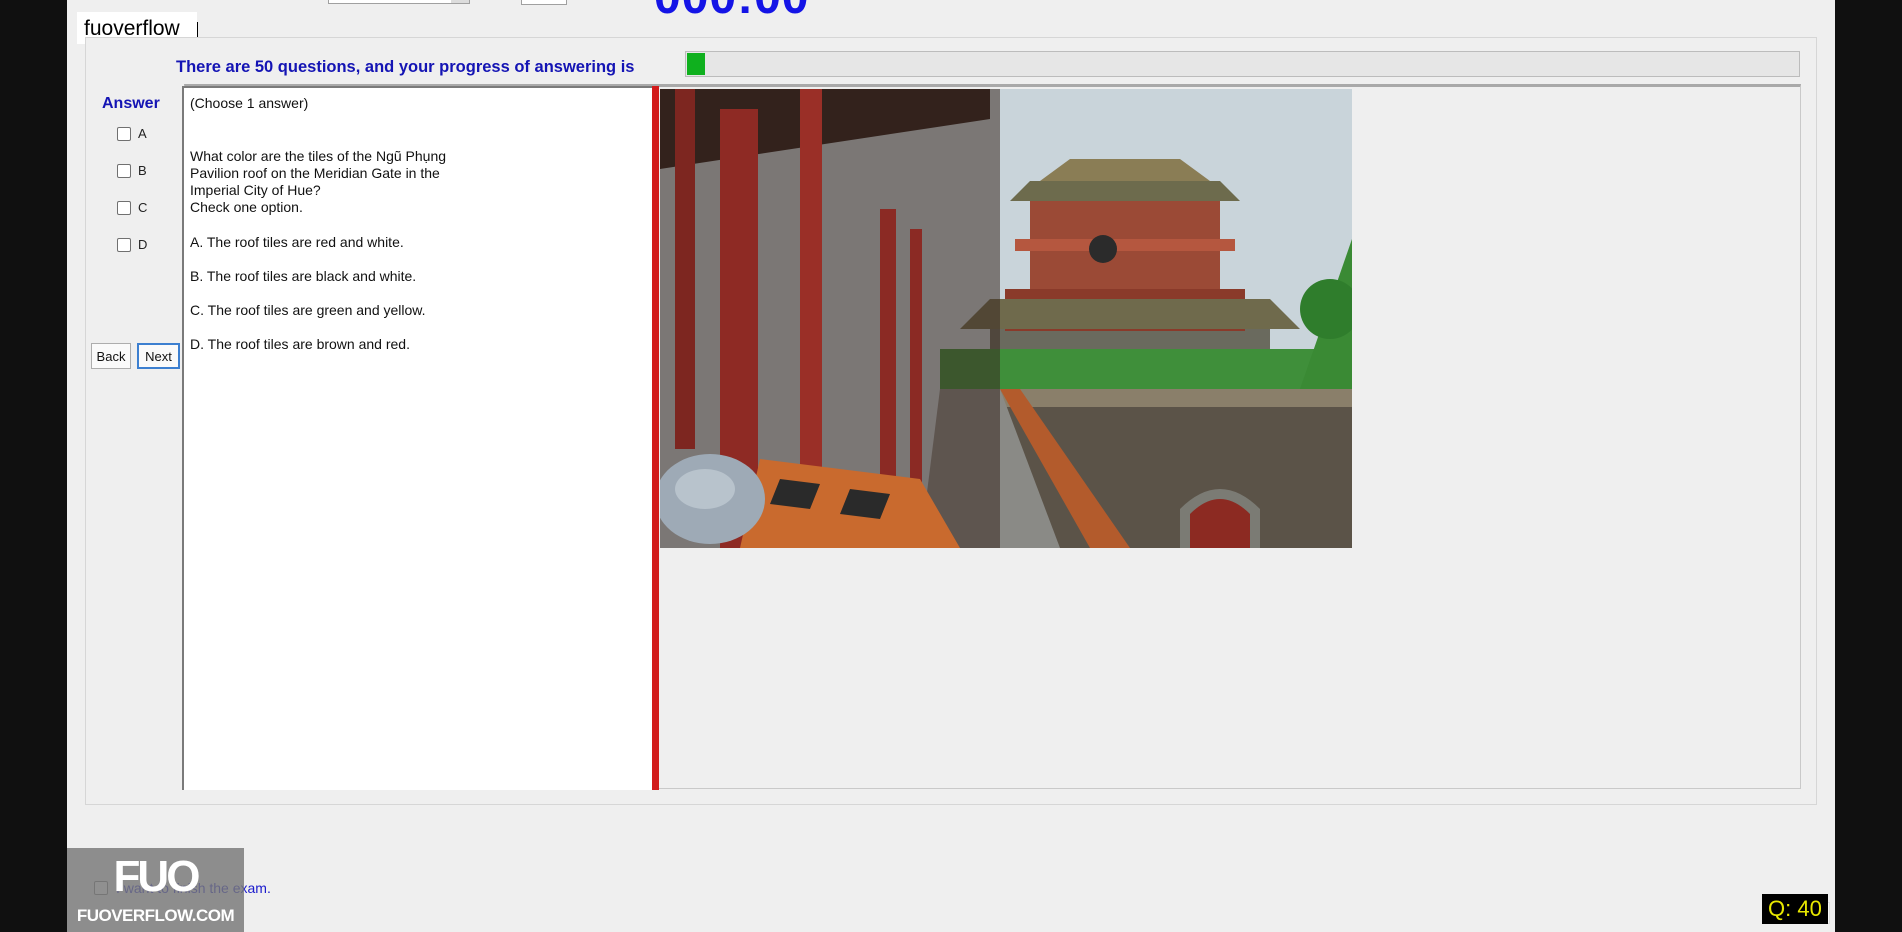  What do you see at coordinates (124, 170) in the screenshot?
I see `checkbox-b` at bounding box center [124, 170].